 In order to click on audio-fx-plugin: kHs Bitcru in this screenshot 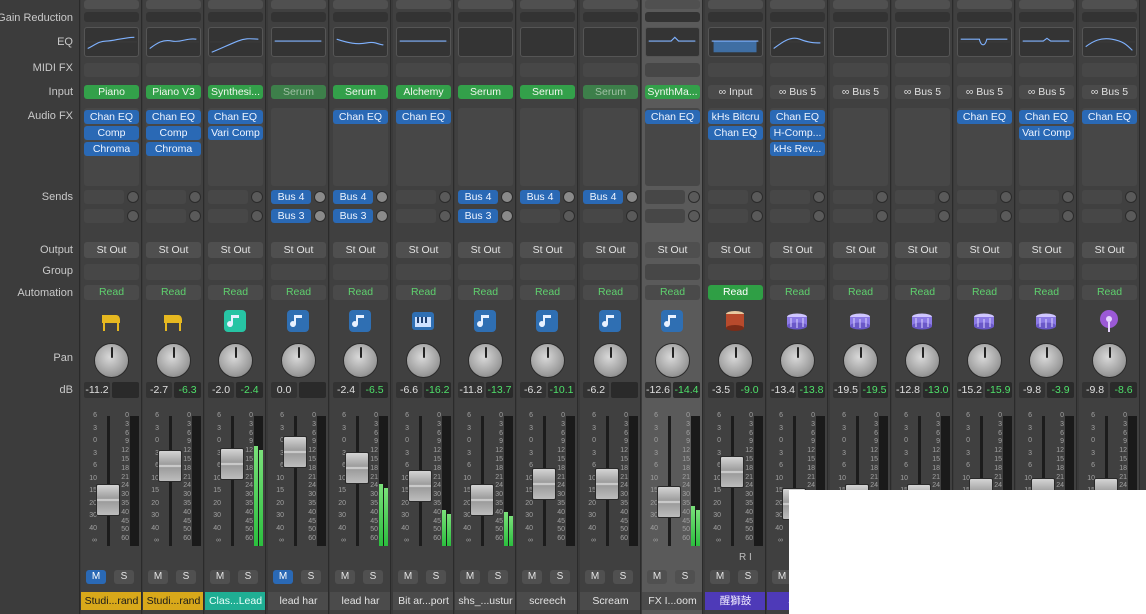, I will do `click(735, 117)`.